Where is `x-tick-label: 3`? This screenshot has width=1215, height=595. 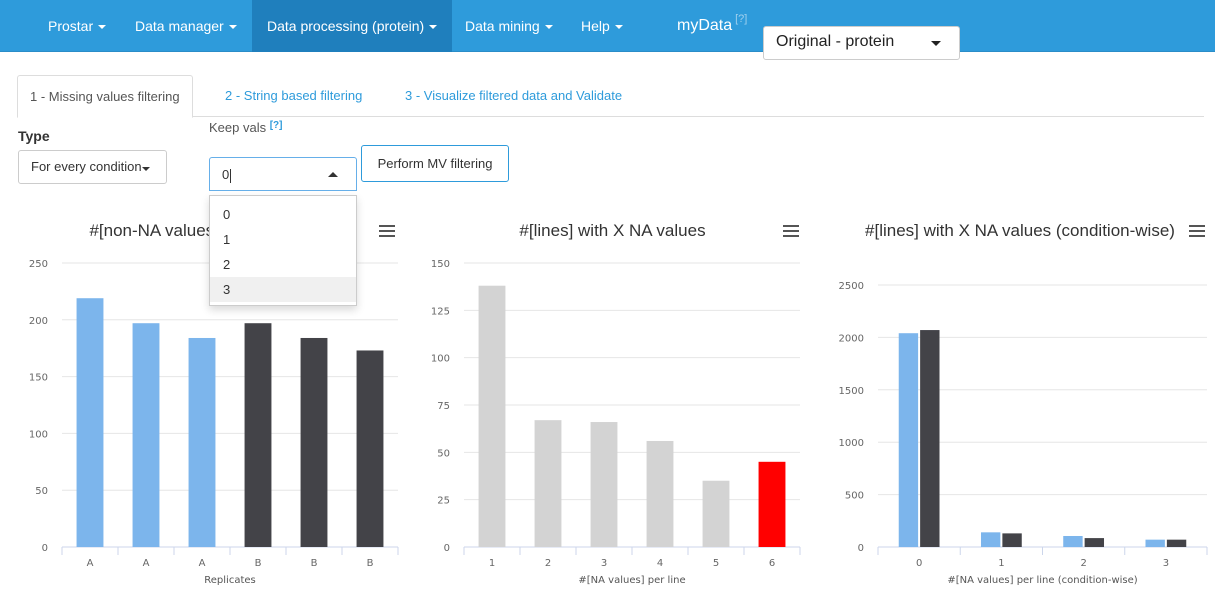 x-tick-label: 3 is located at coordinates (604, 563).